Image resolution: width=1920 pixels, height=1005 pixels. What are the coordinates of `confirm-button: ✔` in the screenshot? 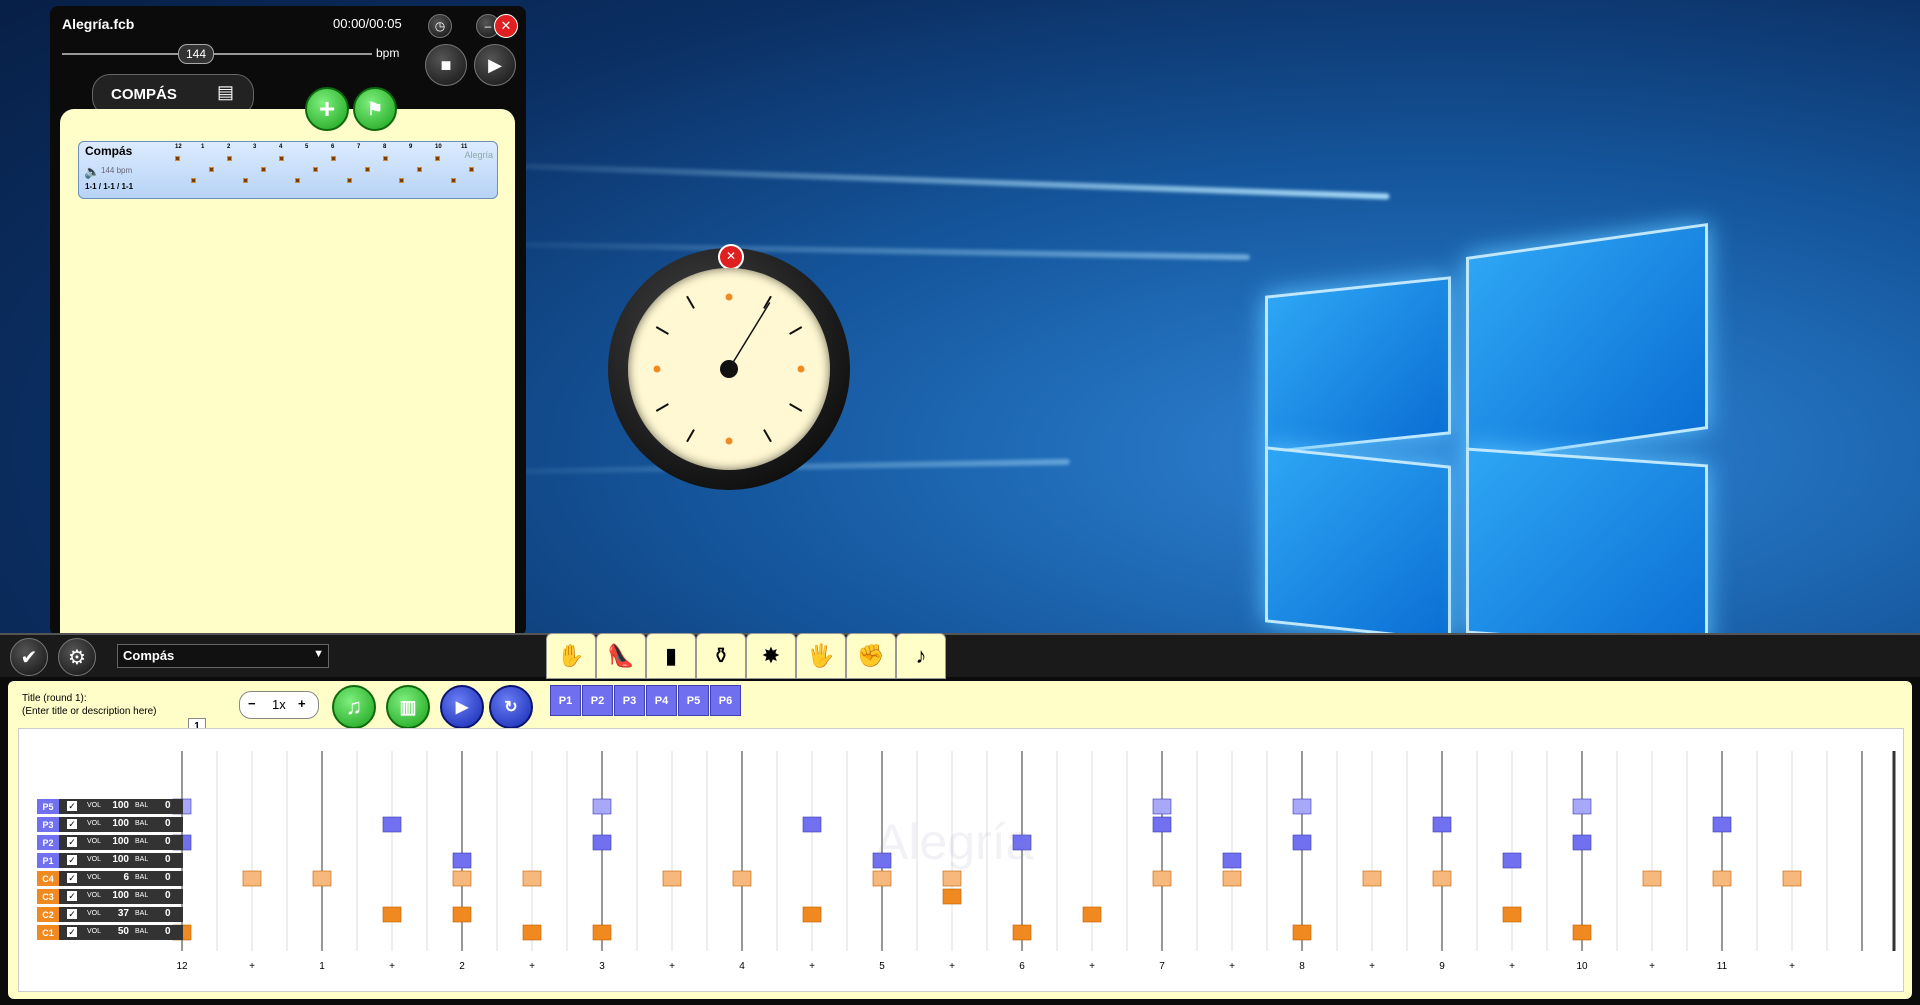 It's located at (29, 657).